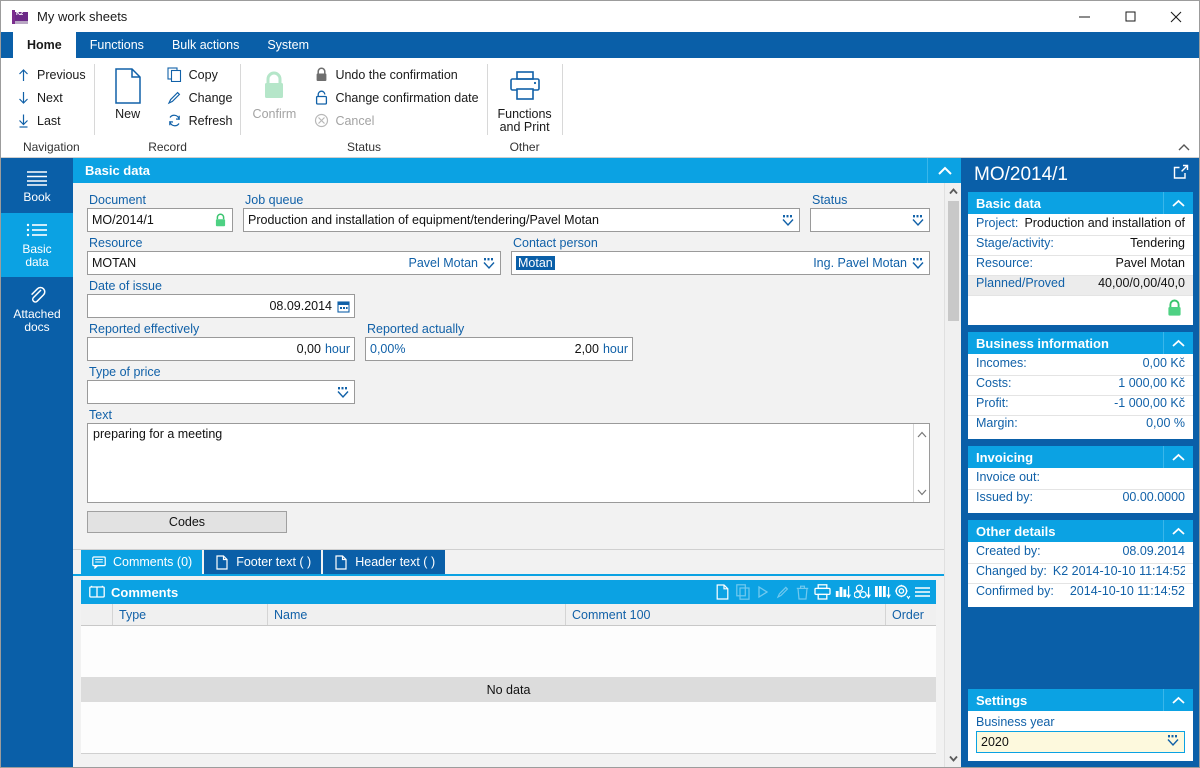  What do you see at coordinates (499, 349) in the screenshot?
I see `reported-actually-field: 0,00% 2,00 hour` at bounding box center [499, 349].